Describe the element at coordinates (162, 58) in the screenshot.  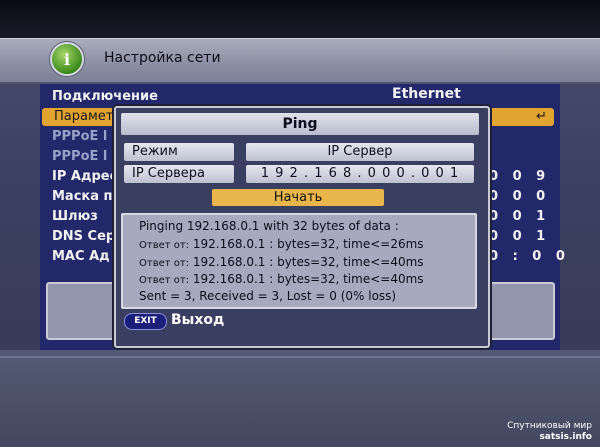
I see `page-title: Настройка сети` at that location.